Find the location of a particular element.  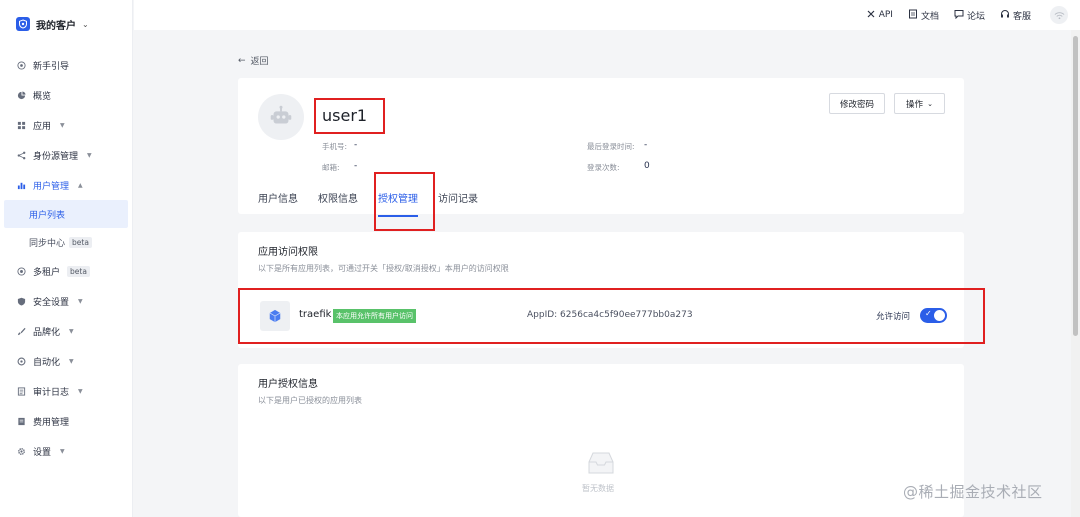

app-id: AppID: 6256ca4c5f90ee777bb0a273 is located at coordinates (610, 315).